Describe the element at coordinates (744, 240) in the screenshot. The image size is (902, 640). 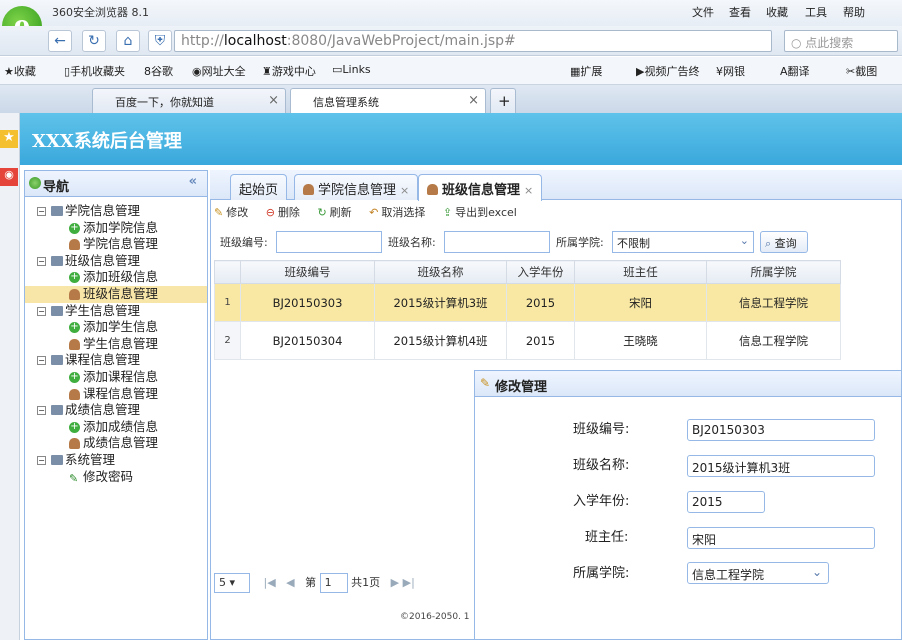
I see `chevron-down-icon: ⌄` at that location.